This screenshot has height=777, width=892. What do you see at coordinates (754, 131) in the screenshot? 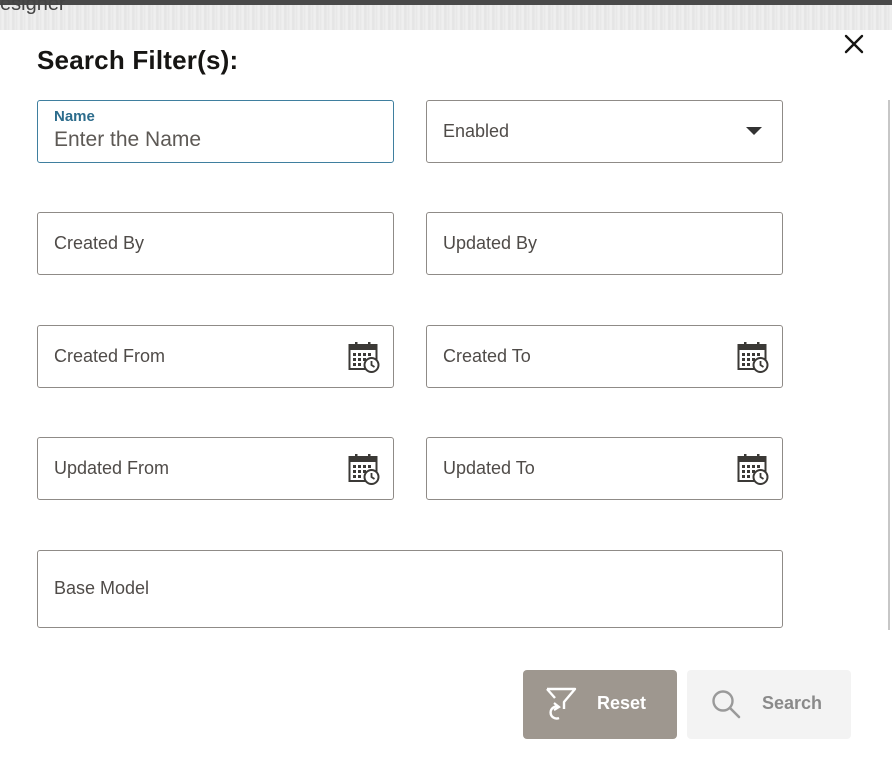
I see `chevron-down-icon` at bounding box center [754, 131].